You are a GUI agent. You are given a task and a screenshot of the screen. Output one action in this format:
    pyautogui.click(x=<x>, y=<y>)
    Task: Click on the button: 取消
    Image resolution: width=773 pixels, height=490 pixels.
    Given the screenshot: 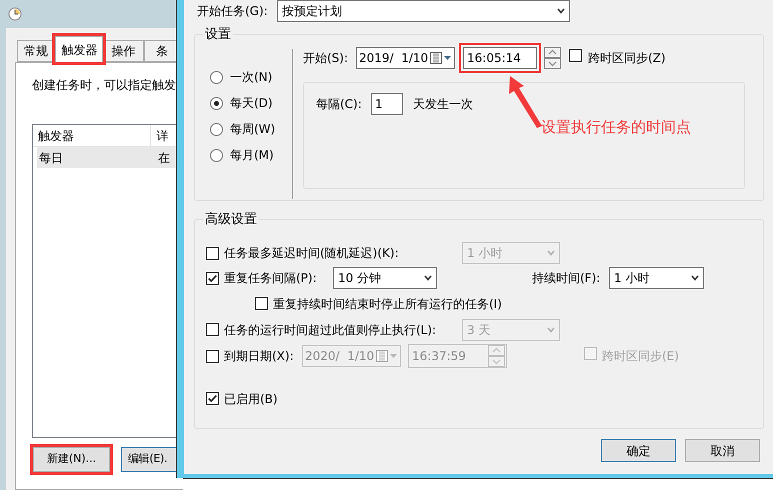 What is the action you would take?
    pyautogui.click(x=722, y=450)
    